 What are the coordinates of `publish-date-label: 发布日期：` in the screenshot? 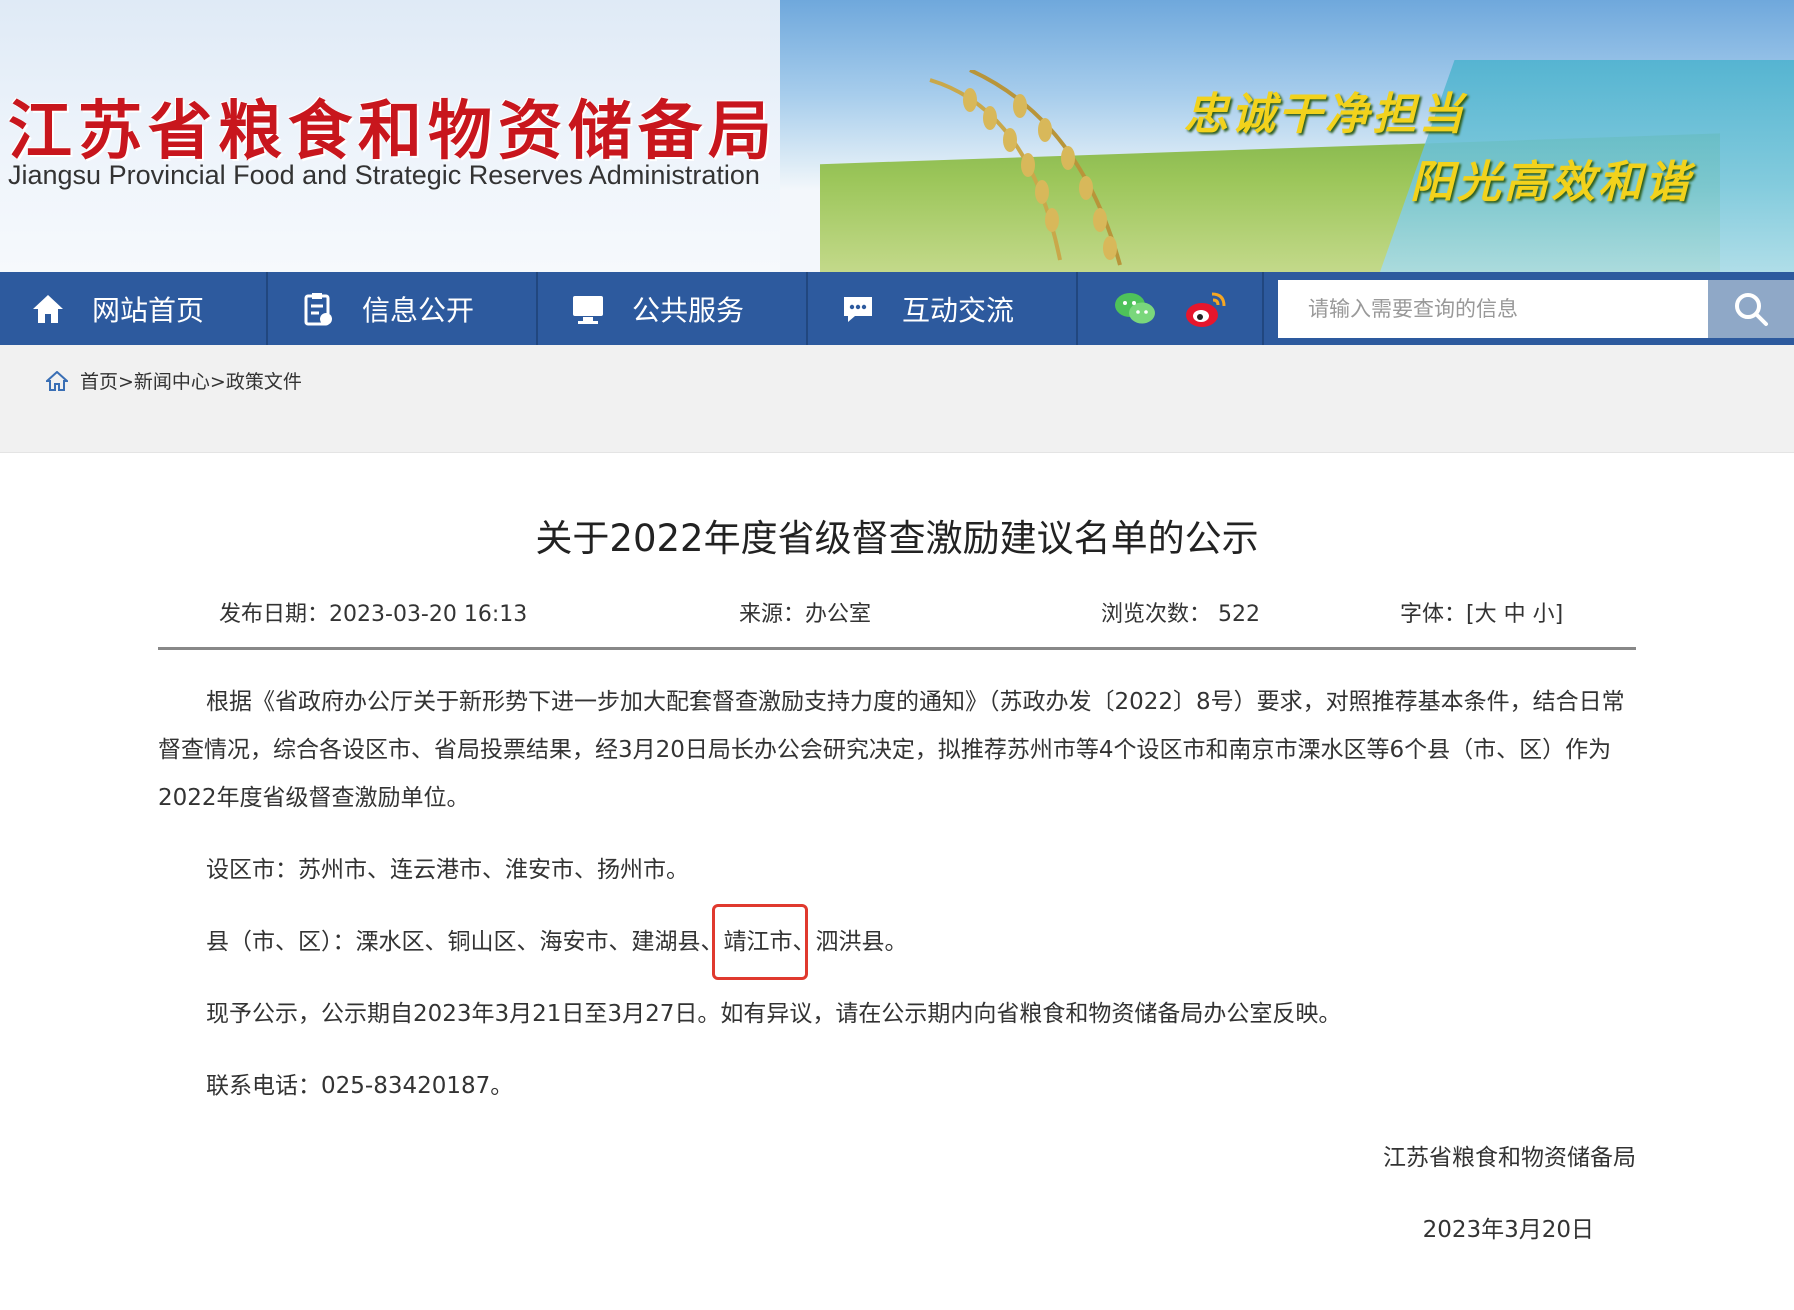 It's located at (274, 614).